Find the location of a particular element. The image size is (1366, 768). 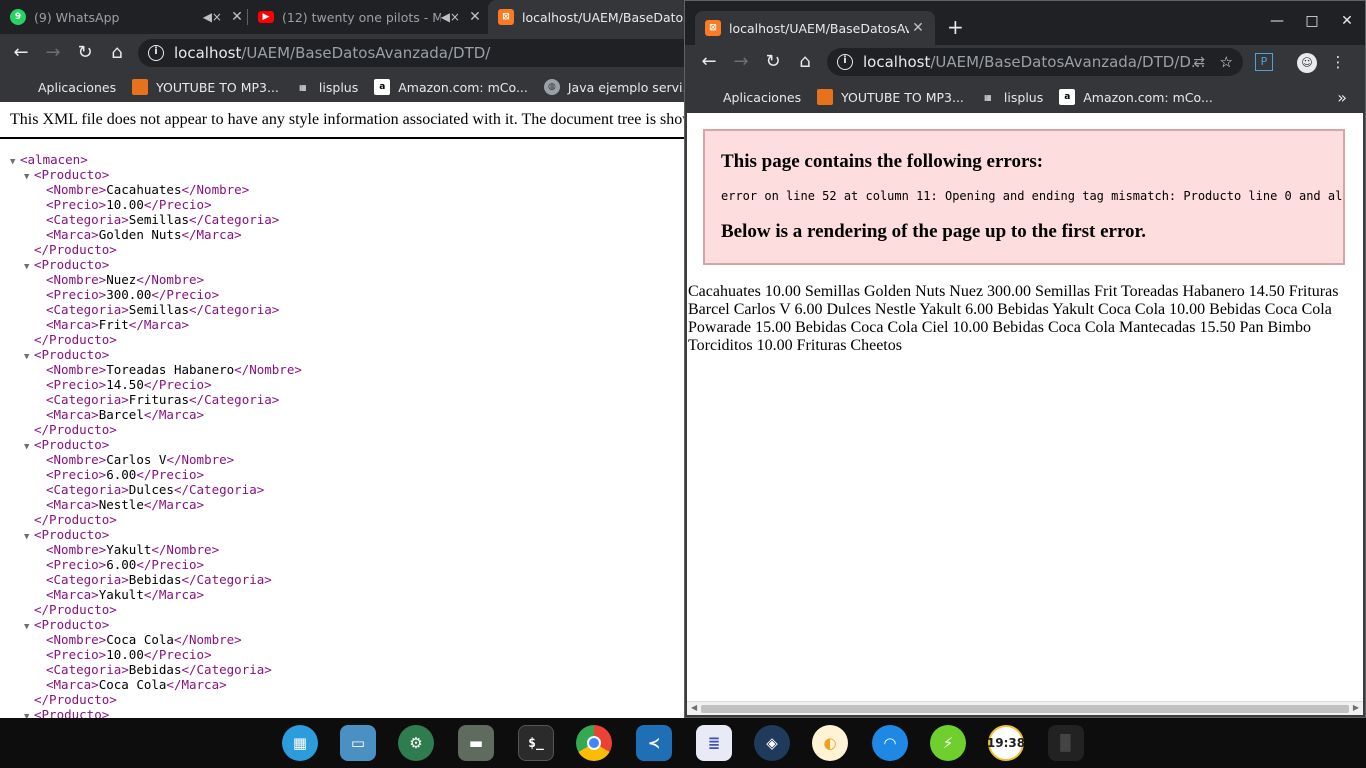

xml-text: 10.00 is located at coordinates (125, 204).